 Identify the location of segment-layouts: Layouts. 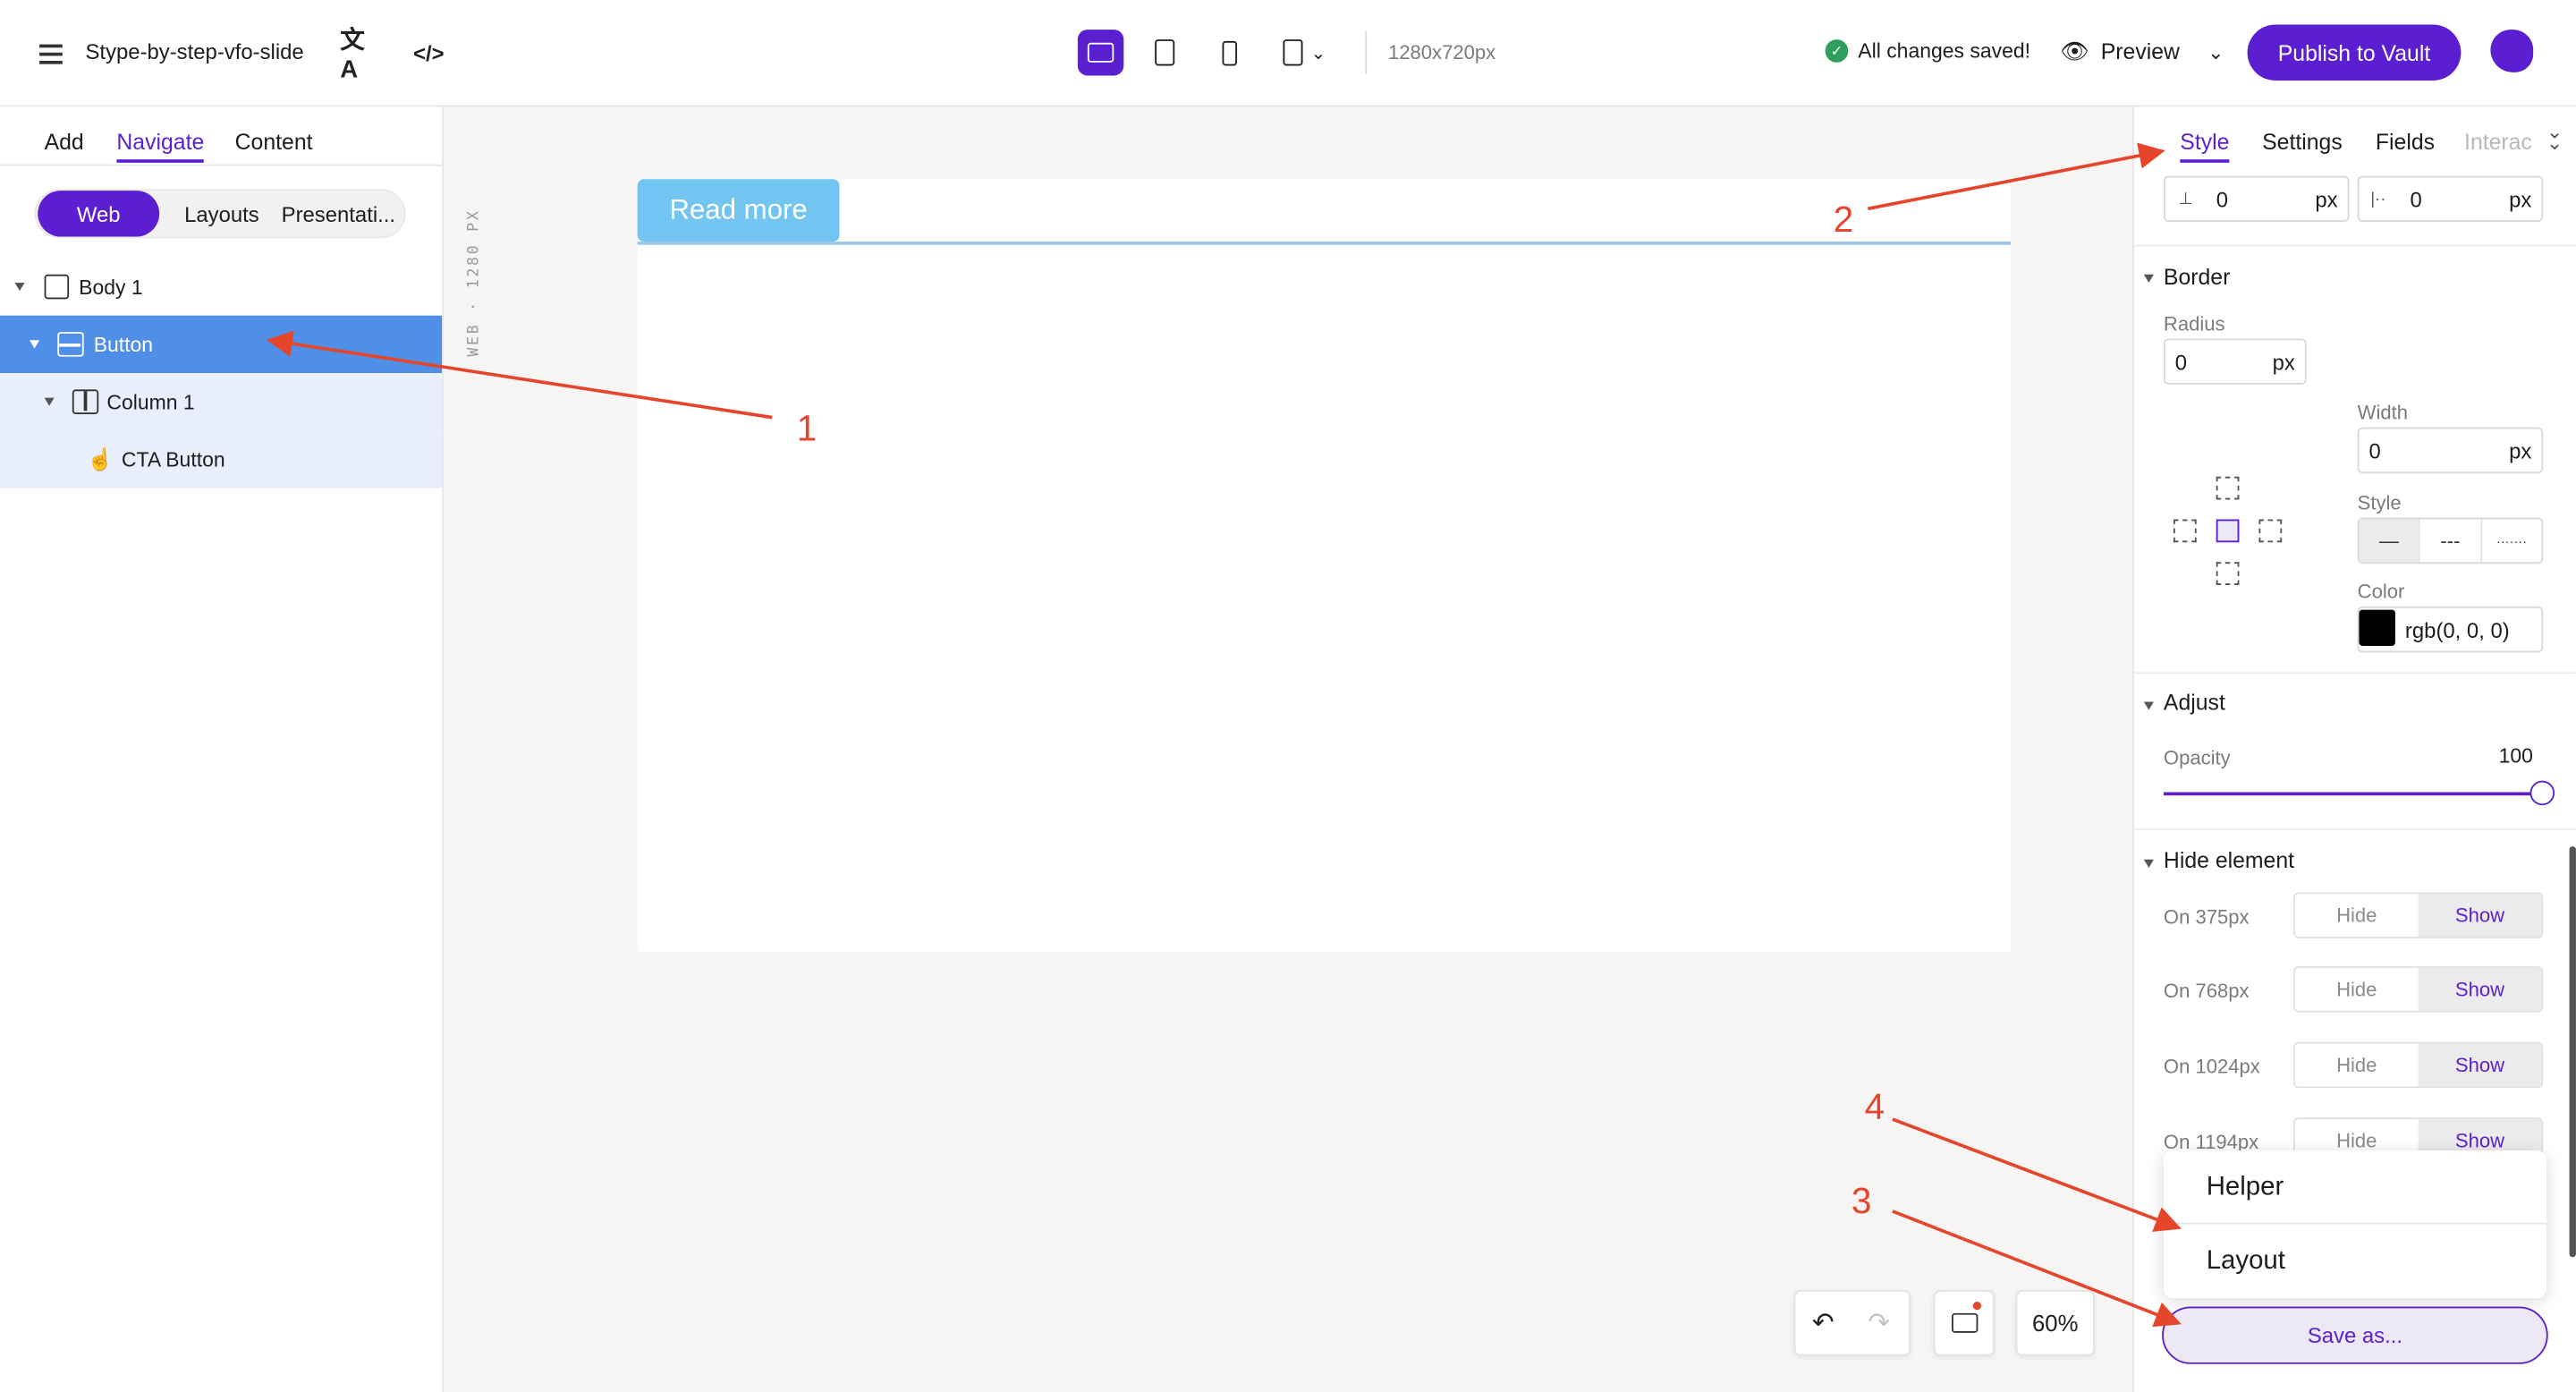
(221, 213).